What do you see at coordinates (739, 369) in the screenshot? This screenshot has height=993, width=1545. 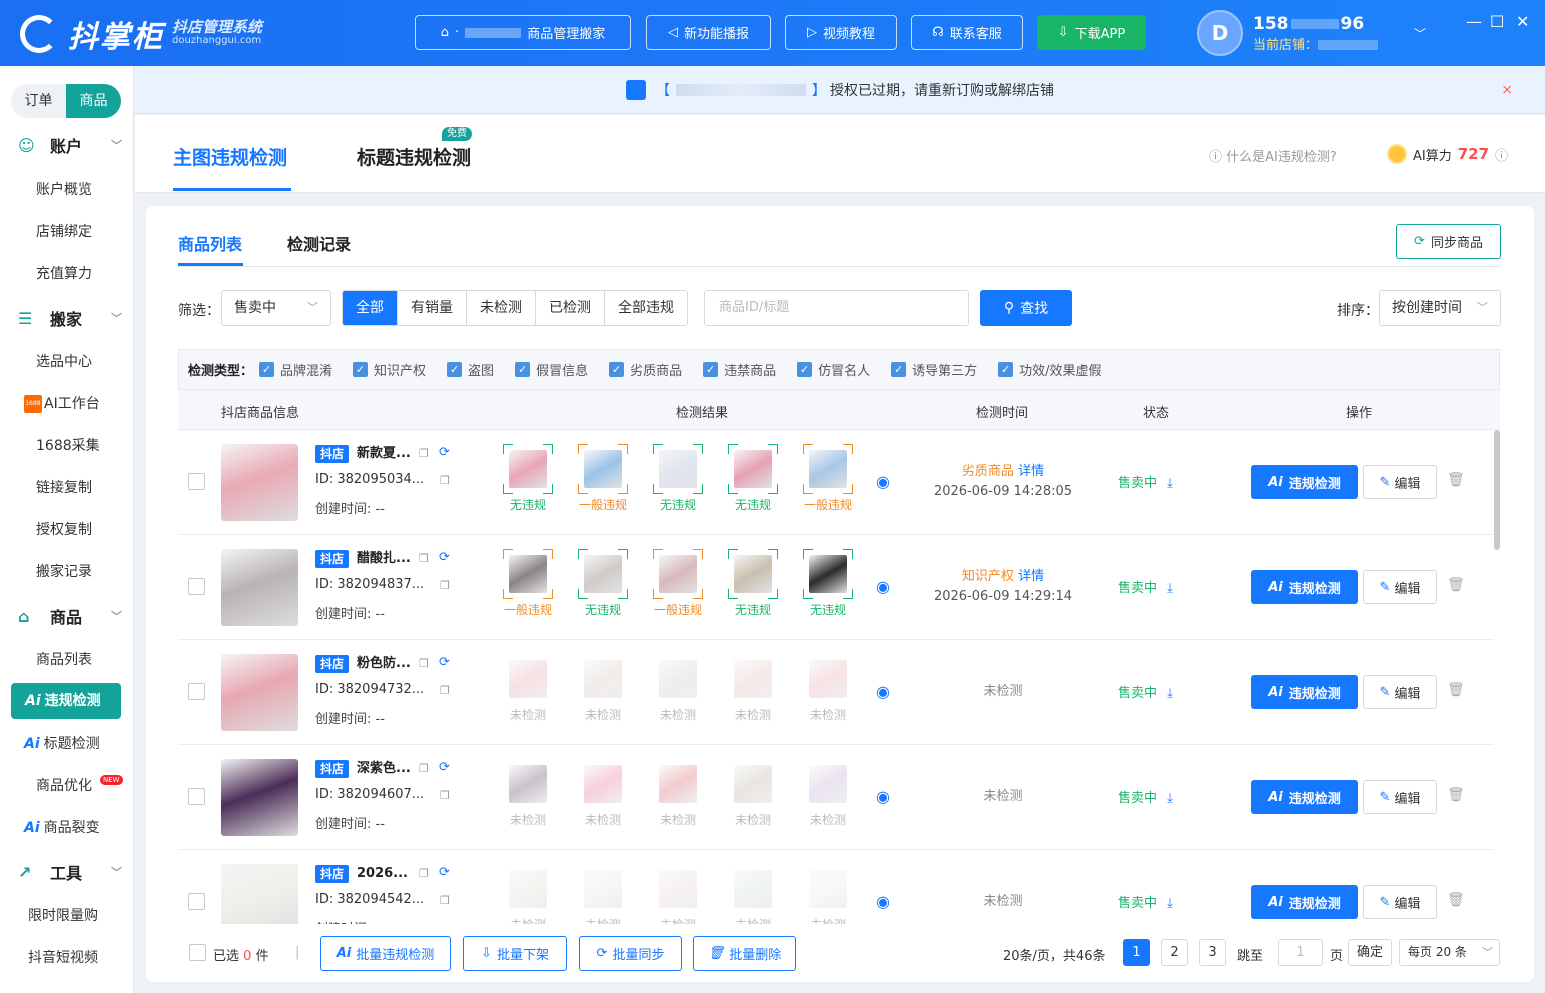 I see `type-checkbox-prohibited: ✓ 违禁商品` at bounding box center [739, 369].